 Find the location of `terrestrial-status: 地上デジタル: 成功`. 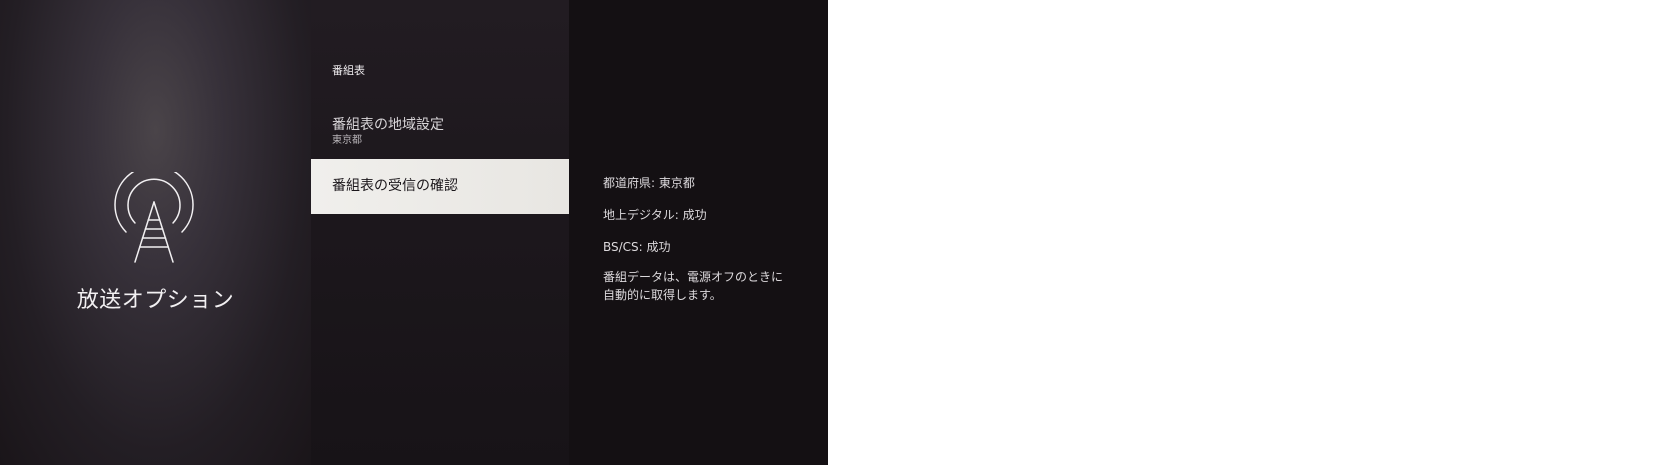

terrestrial-status: 地上デジタル: 成功 is located at coordinates (655, 215).